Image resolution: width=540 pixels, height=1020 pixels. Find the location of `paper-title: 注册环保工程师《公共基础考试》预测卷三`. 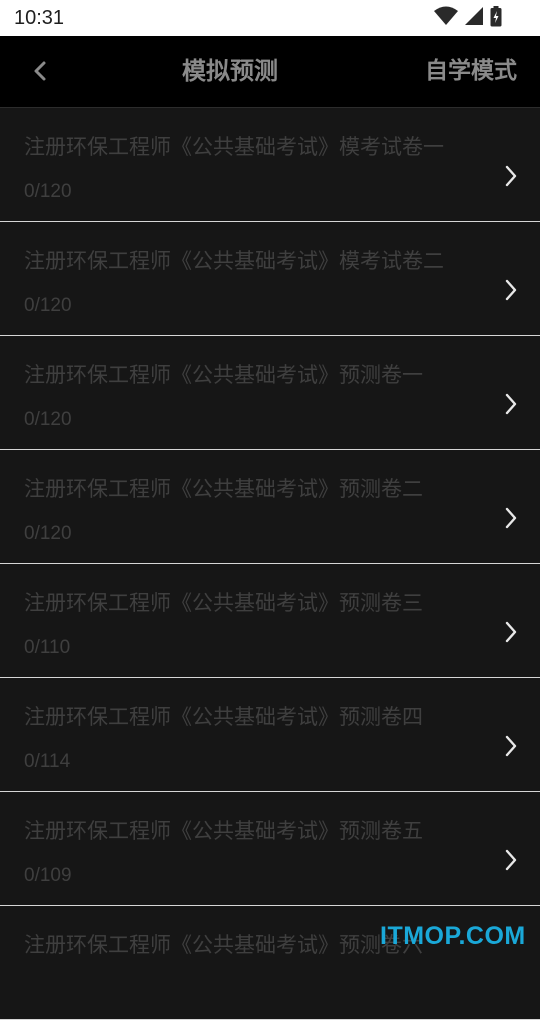

paper-title: 注册环保工程师《公共基础考试》预测卷三 is located at coordinates (223, 603).